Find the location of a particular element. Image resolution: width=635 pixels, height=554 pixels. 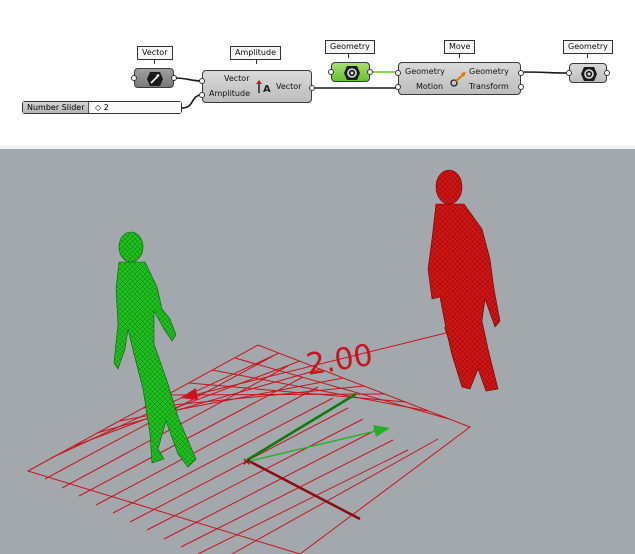

amplitude-component: Vector Amplitude A Vector is located at coordinates (257, 86).